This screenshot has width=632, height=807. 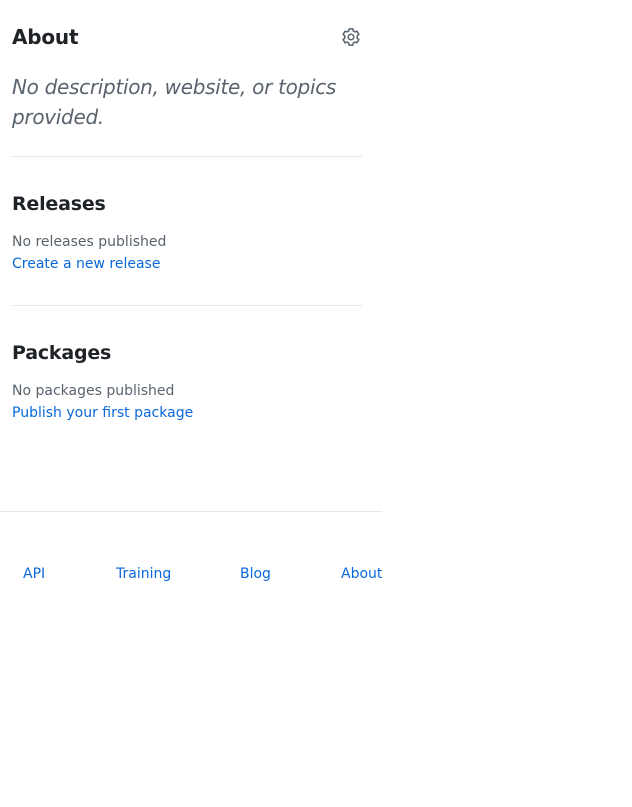 I want to click on packages-empty-text: No packages published, so click(x=93, y=391).